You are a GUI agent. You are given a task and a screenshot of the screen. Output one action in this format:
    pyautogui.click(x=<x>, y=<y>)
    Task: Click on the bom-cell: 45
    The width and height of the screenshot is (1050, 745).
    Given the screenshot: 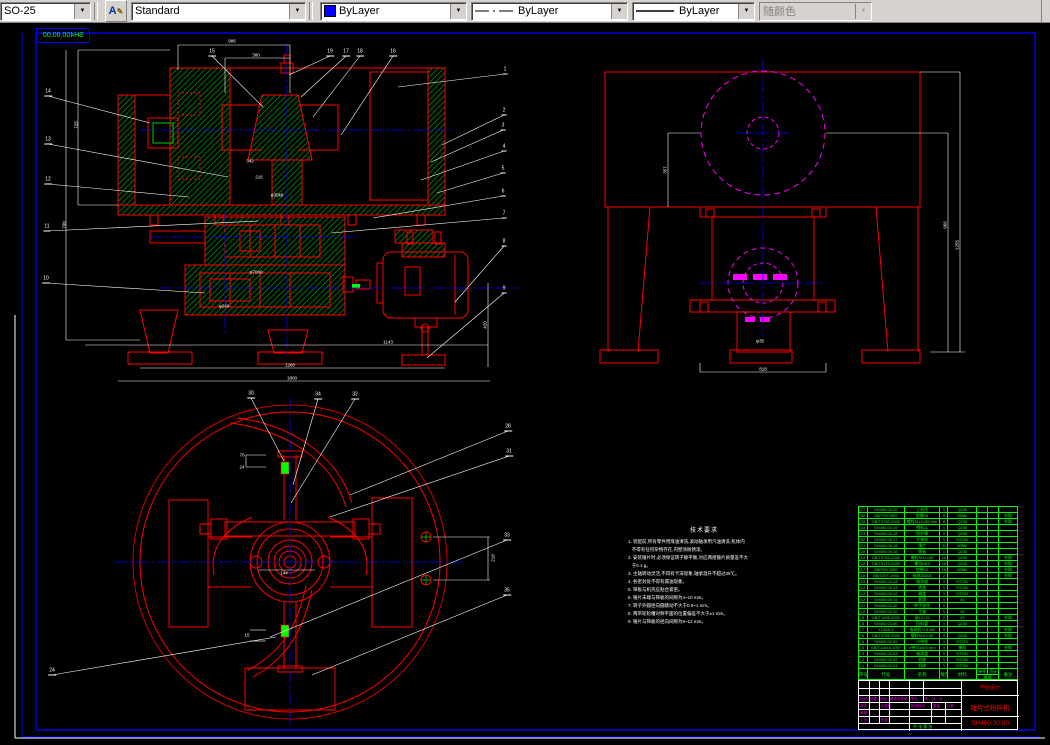 What is the action you would take?
    pyautogui.click(x=963, y=599)
    